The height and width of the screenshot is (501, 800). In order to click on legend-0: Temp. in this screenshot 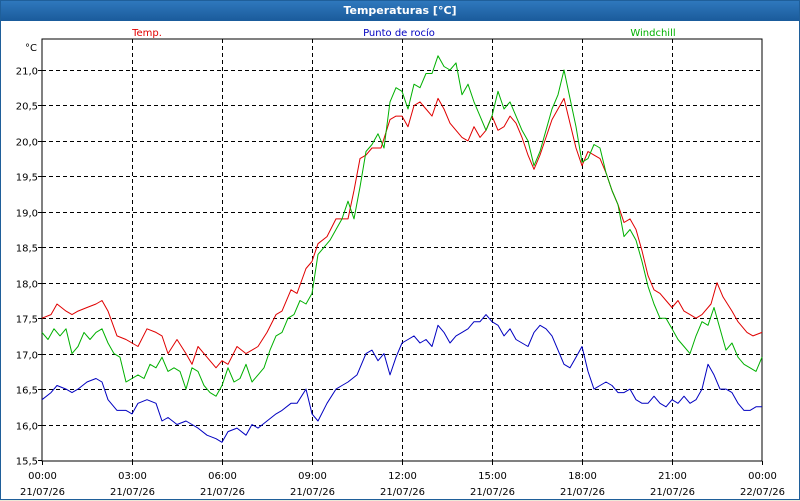, I will do `click(146, 33)`.